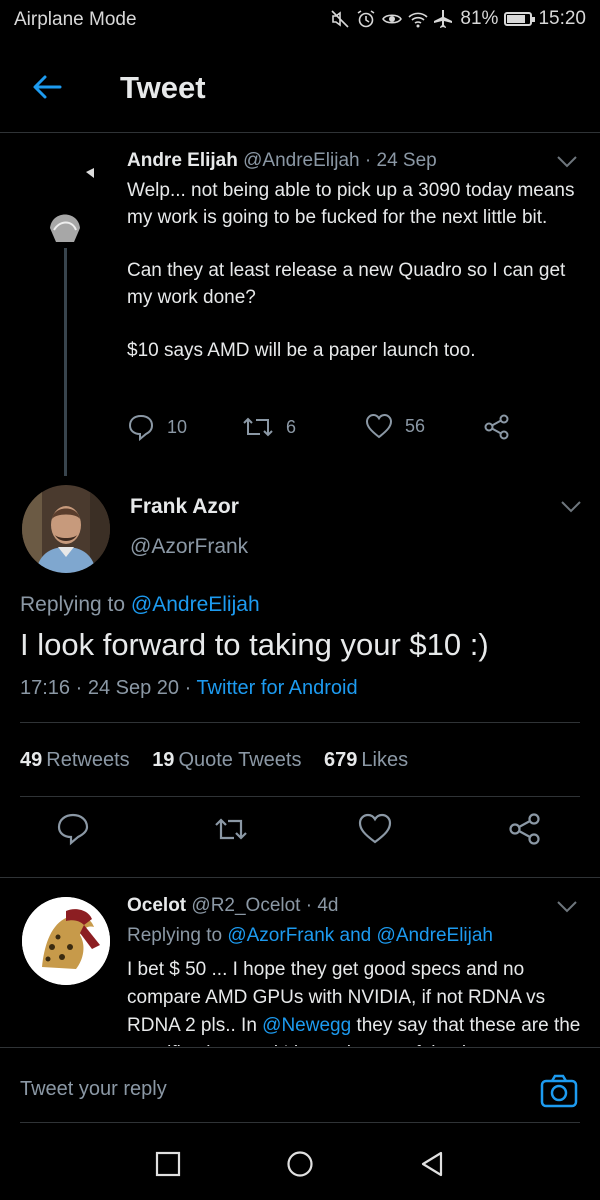 This screenshot has width=600, height=1200. Describe the element at coordinates (432, 1164) in the screenshot. I see `back-nav-icon` at that location.